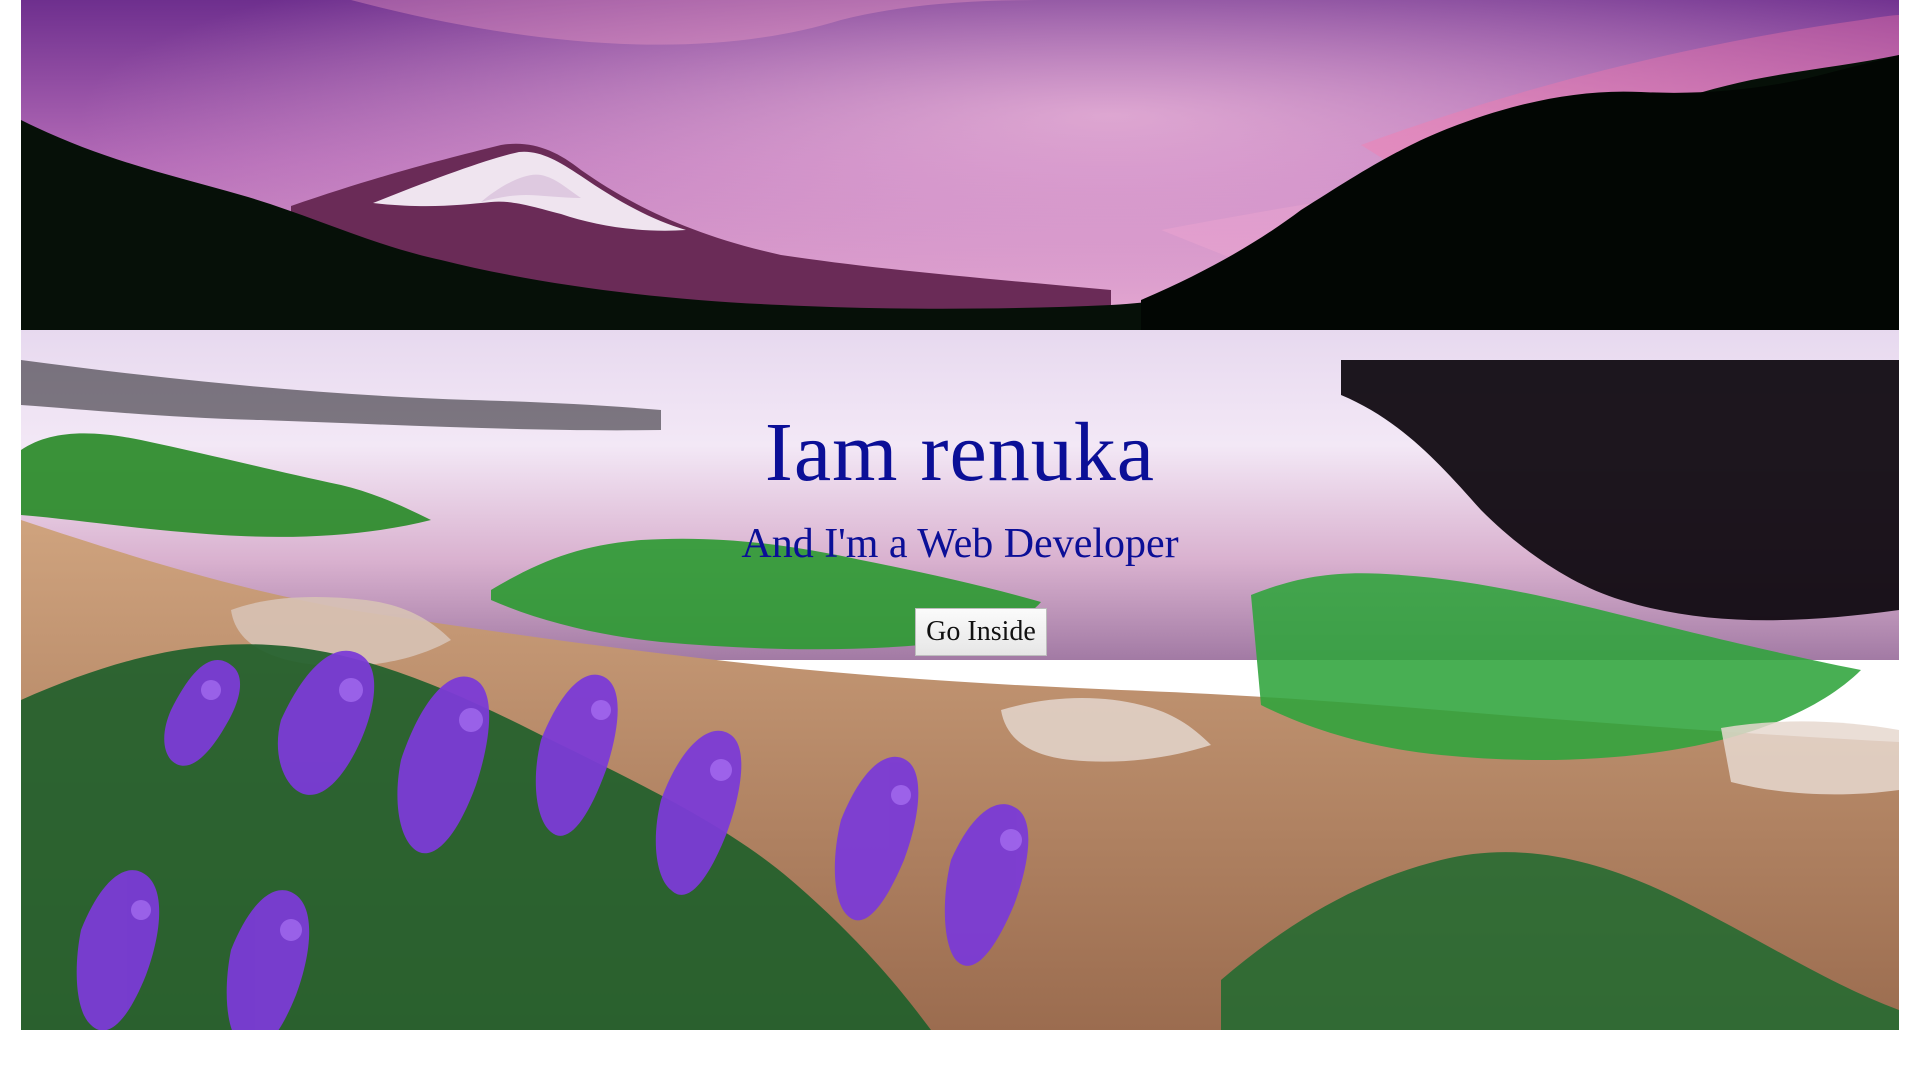  What do you see at coordinates (981, 632) in the screenshot?
I see `go-inside-button: Go Inside` at bounding box center [981, 632].